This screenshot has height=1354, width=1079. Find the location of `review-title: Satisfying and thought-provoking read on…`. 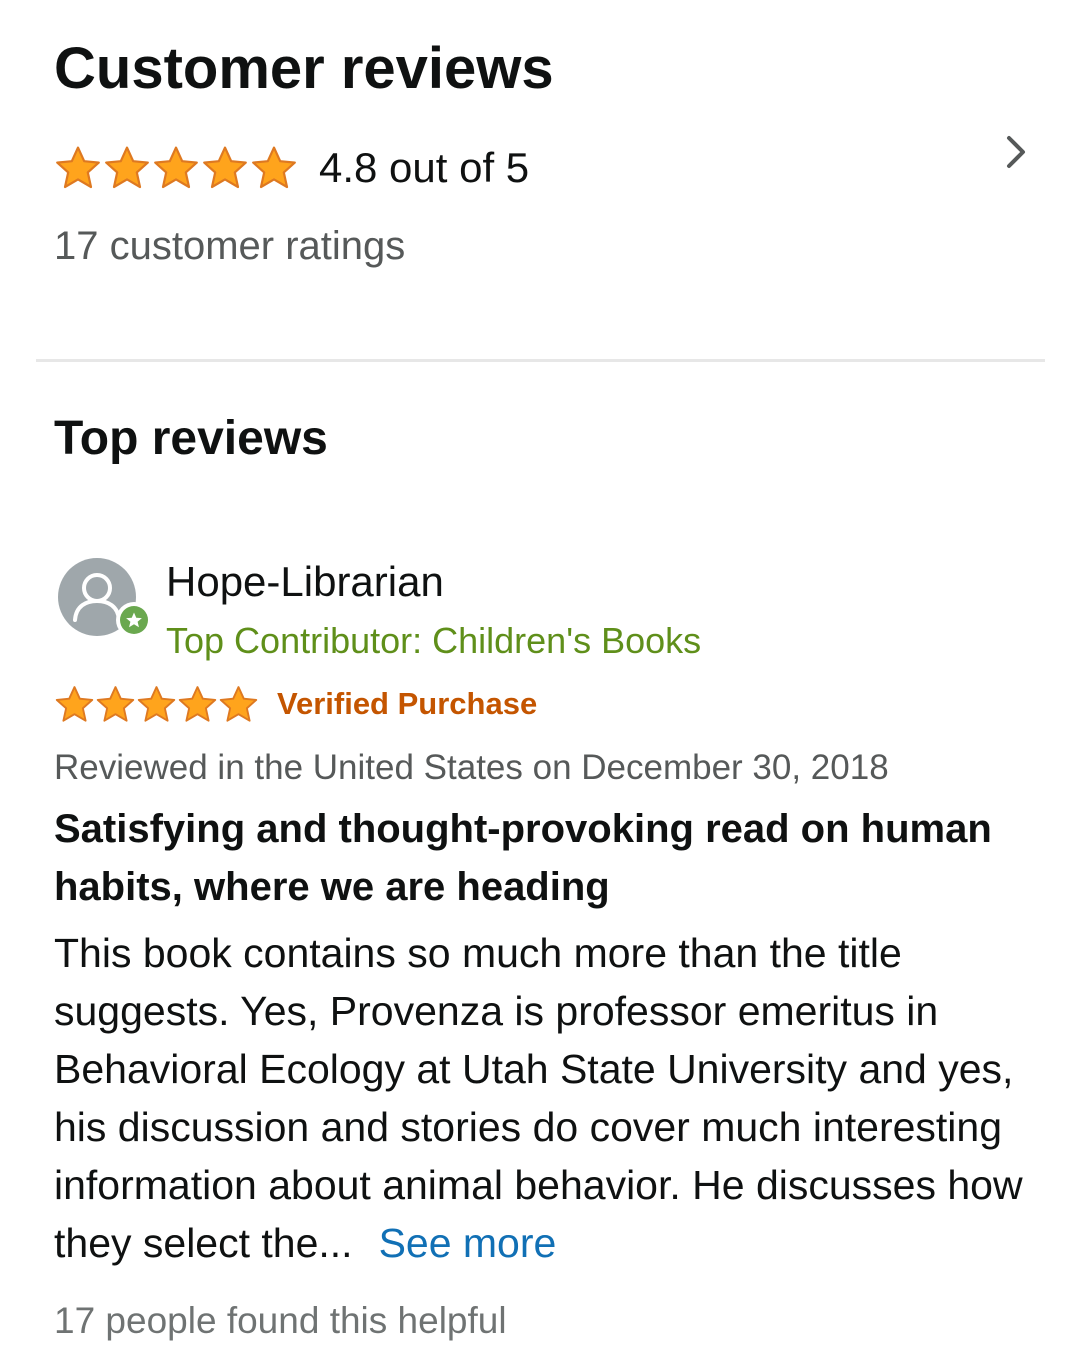

review-title: Satisfying and thought-provoking read on… is located at coordinates (534, 858).